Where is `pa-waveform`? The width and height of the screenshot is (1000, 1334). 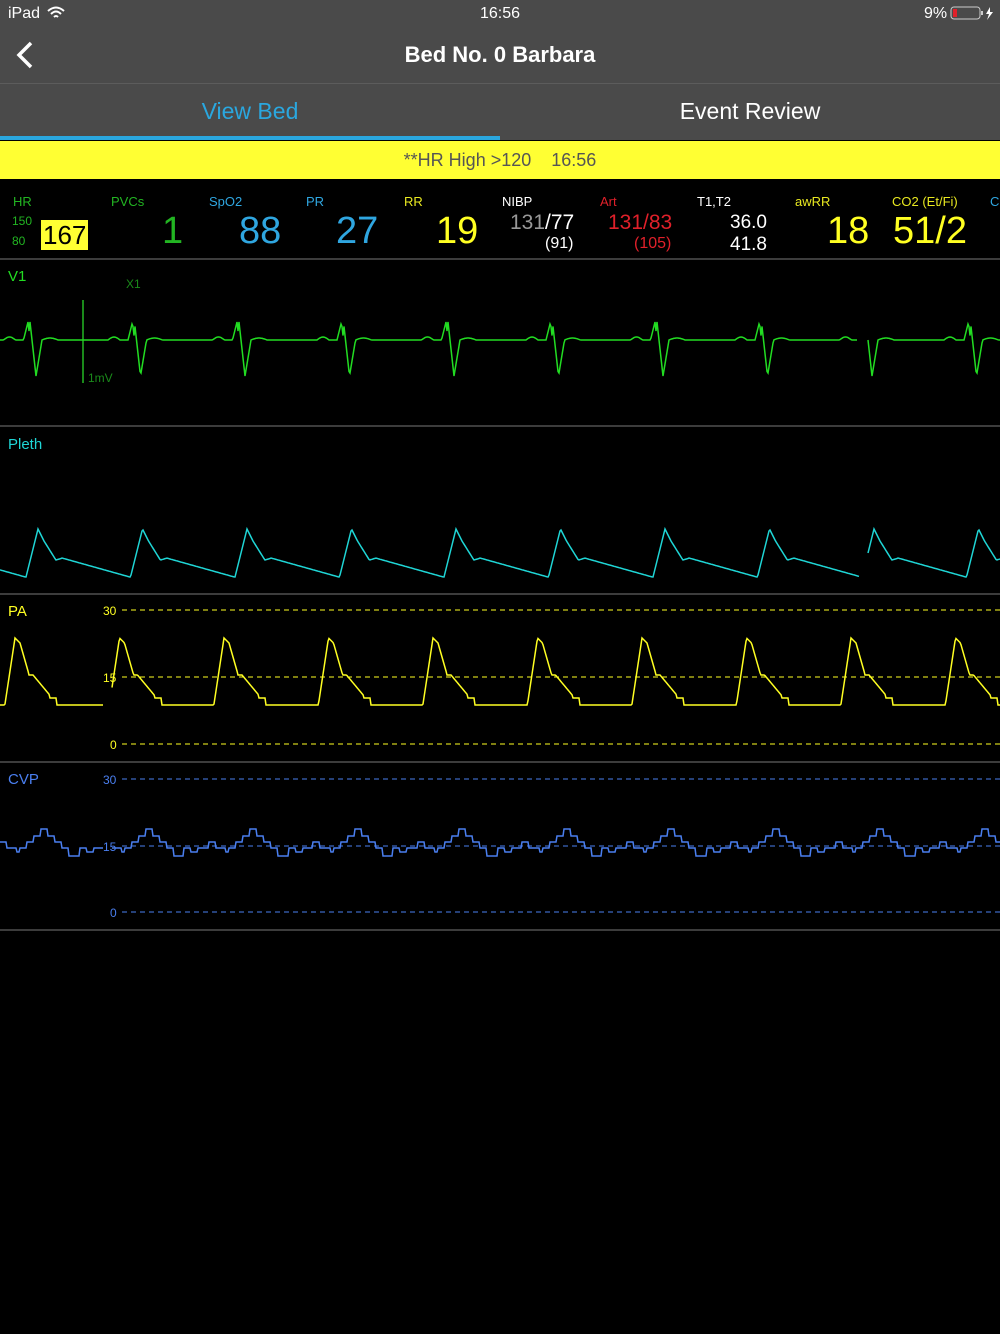
pa-waveform is located at coordinates (500, 671).